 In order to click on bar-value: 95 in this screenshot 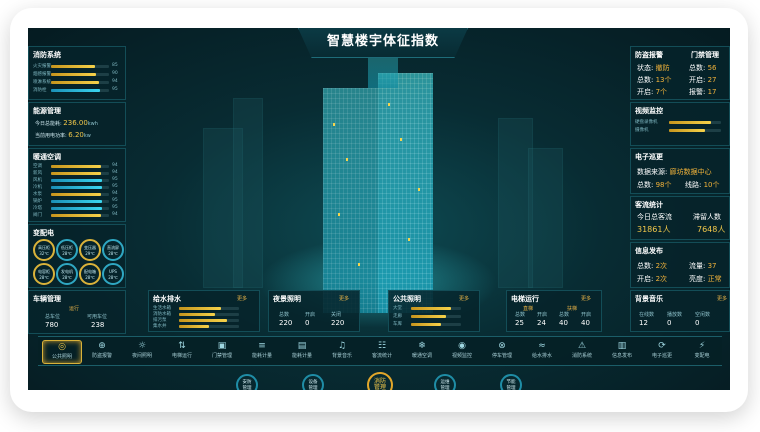, I will do `click(115, 186)`.